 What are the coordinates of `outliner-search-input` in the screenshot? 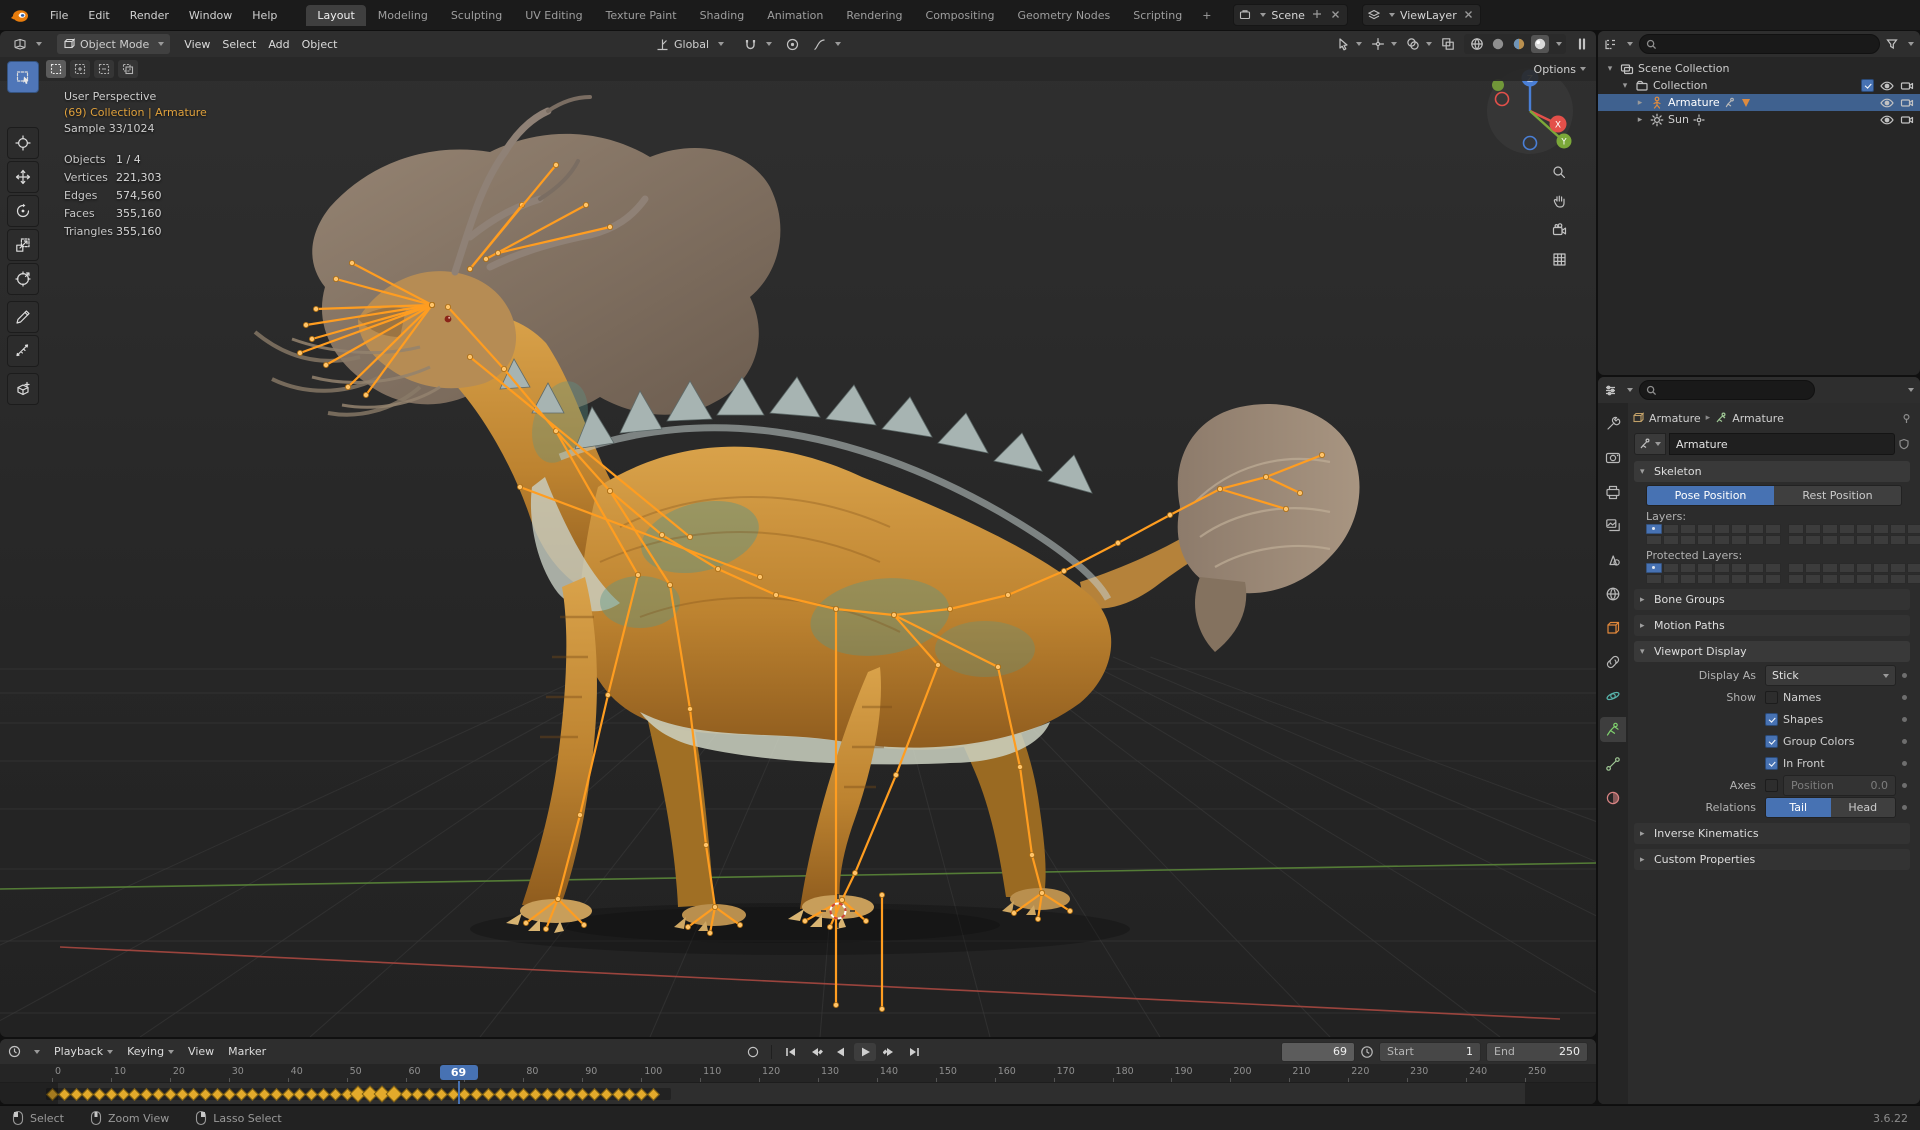 It's located at (1767, 44).